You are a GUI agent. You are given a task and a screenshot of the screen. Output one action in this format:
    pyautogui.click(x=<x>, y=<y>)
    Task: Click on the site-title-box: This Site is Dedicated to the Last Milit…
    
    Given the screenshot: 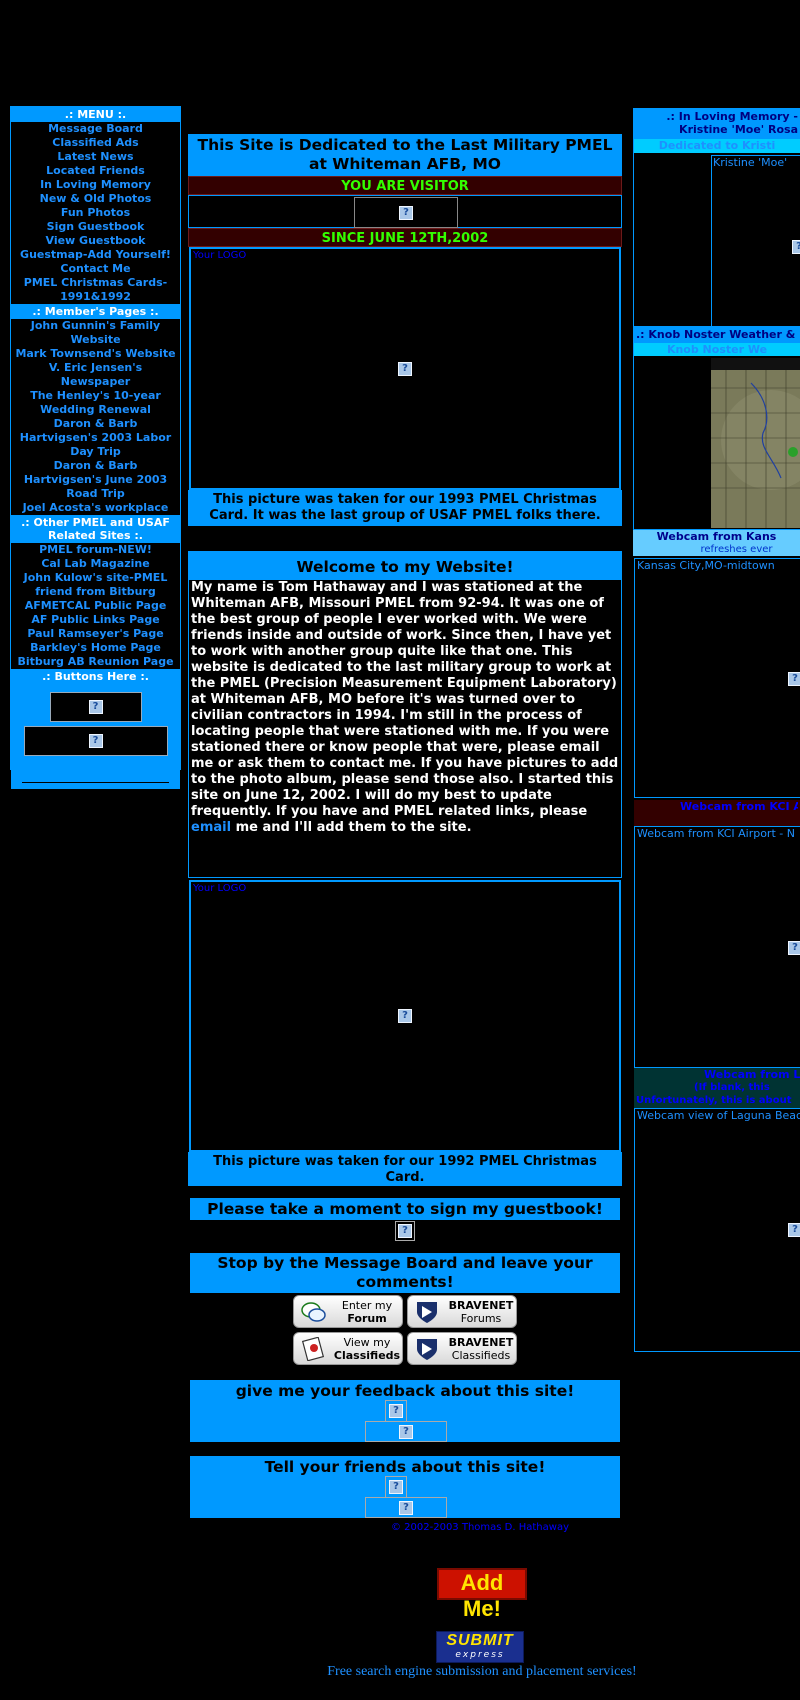 What is the action you would take?
    pyautogui.click(x=405, y=155)
    